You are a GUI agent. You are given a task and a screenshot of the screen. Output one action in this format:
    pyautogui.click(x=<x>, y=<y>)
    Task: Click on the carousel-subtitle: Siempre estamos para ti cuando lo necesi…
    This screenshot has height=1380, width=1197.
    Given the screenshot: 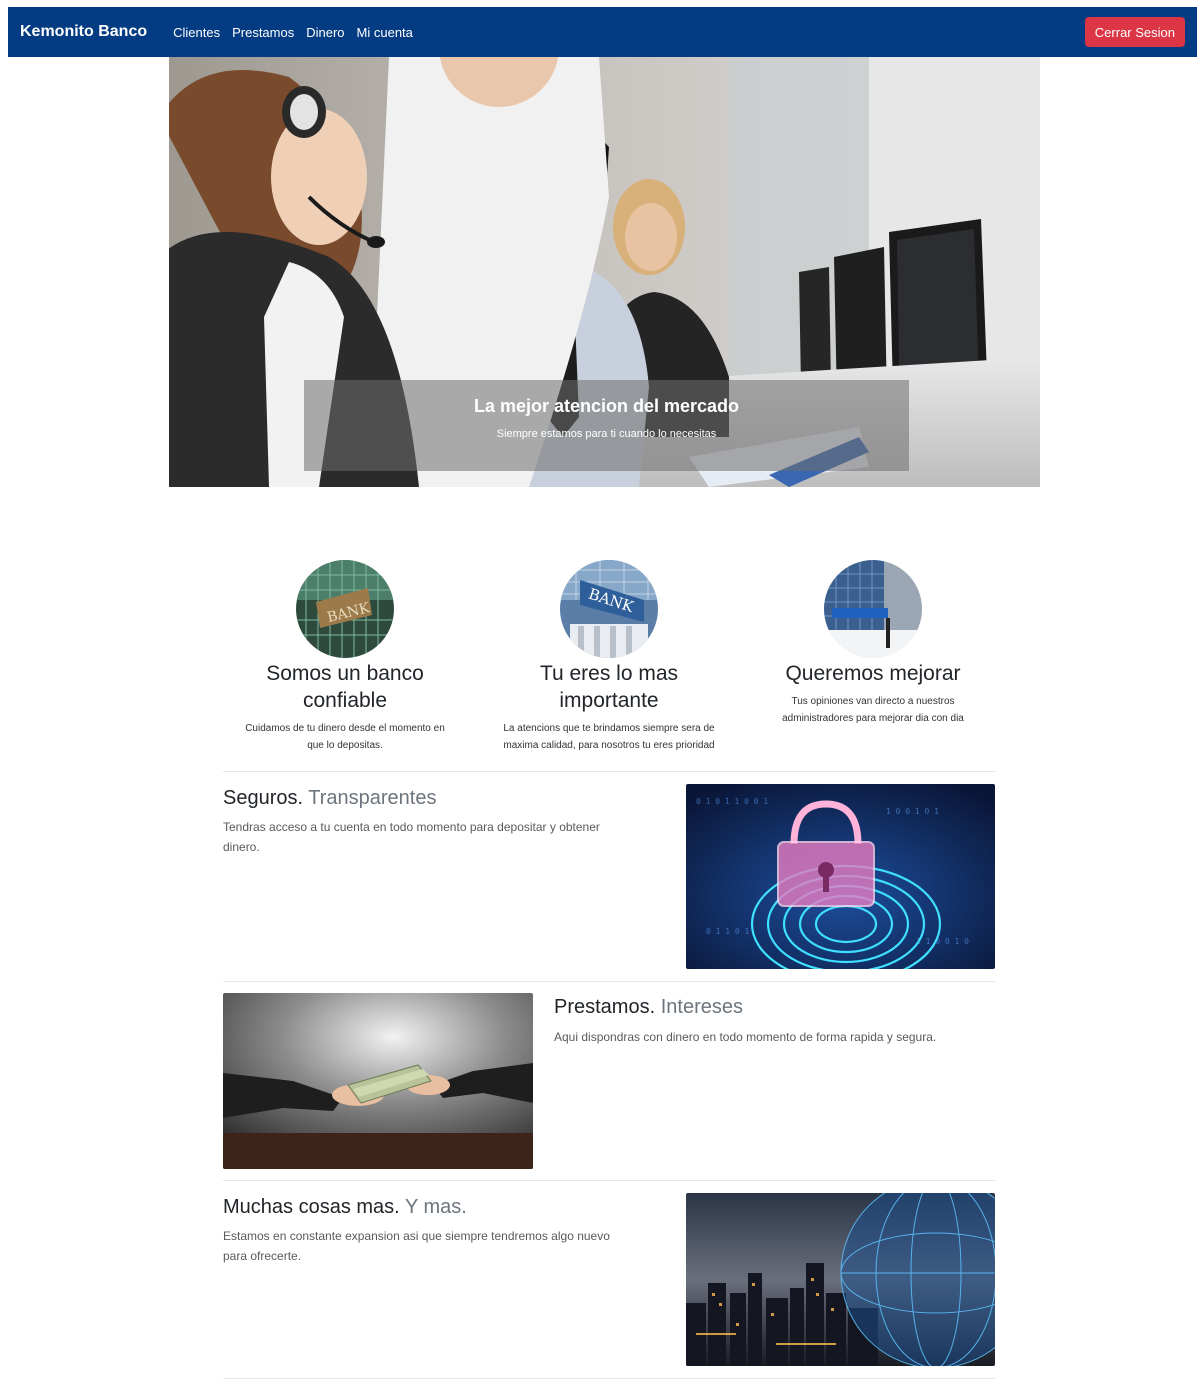 What is the action you would take?
    pyautogui.click(x=606, y=434)
    